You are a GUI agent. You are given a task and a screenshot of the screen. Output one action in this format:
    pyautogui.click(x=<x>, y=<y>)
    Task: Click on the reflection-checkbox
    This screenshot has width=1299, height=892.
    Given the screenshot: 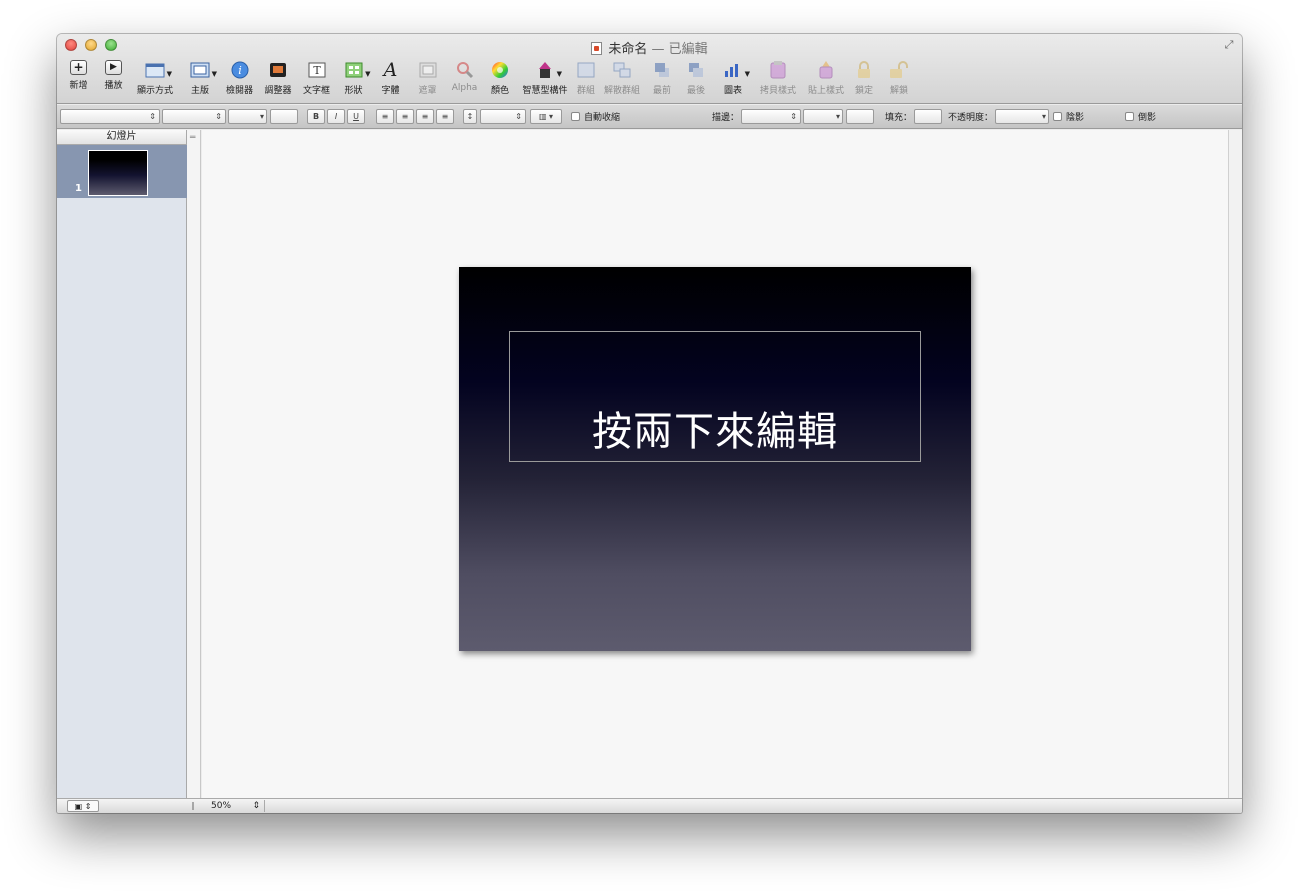 What is the action you would take?
    pyautogui.click(x=1129, y=116)
    